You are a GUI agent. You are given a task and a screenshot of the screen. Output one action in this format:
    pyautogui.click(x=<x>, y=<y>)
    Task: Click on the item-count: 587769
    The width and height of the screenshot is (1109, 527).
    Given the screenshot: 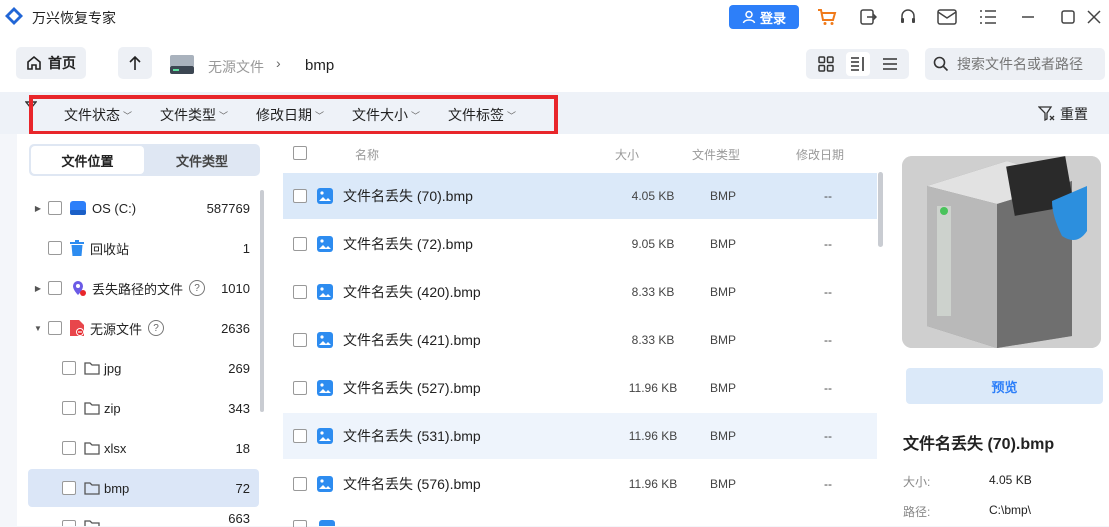 What is the action you would take?
    pyautogui.click(x=228, y=208)
    